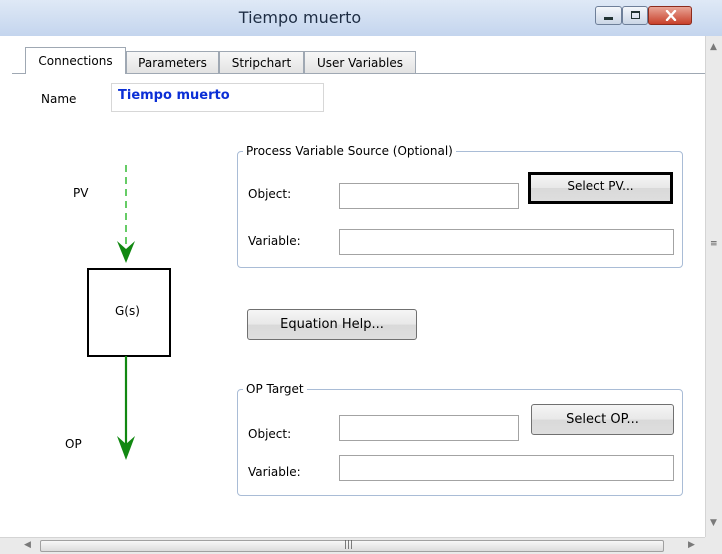 The height and width of the screenshot is (554, 722). Describe the element at coordinates (274, 472) in the screenshot. I see `op-variable-label: Variable:` at that location.